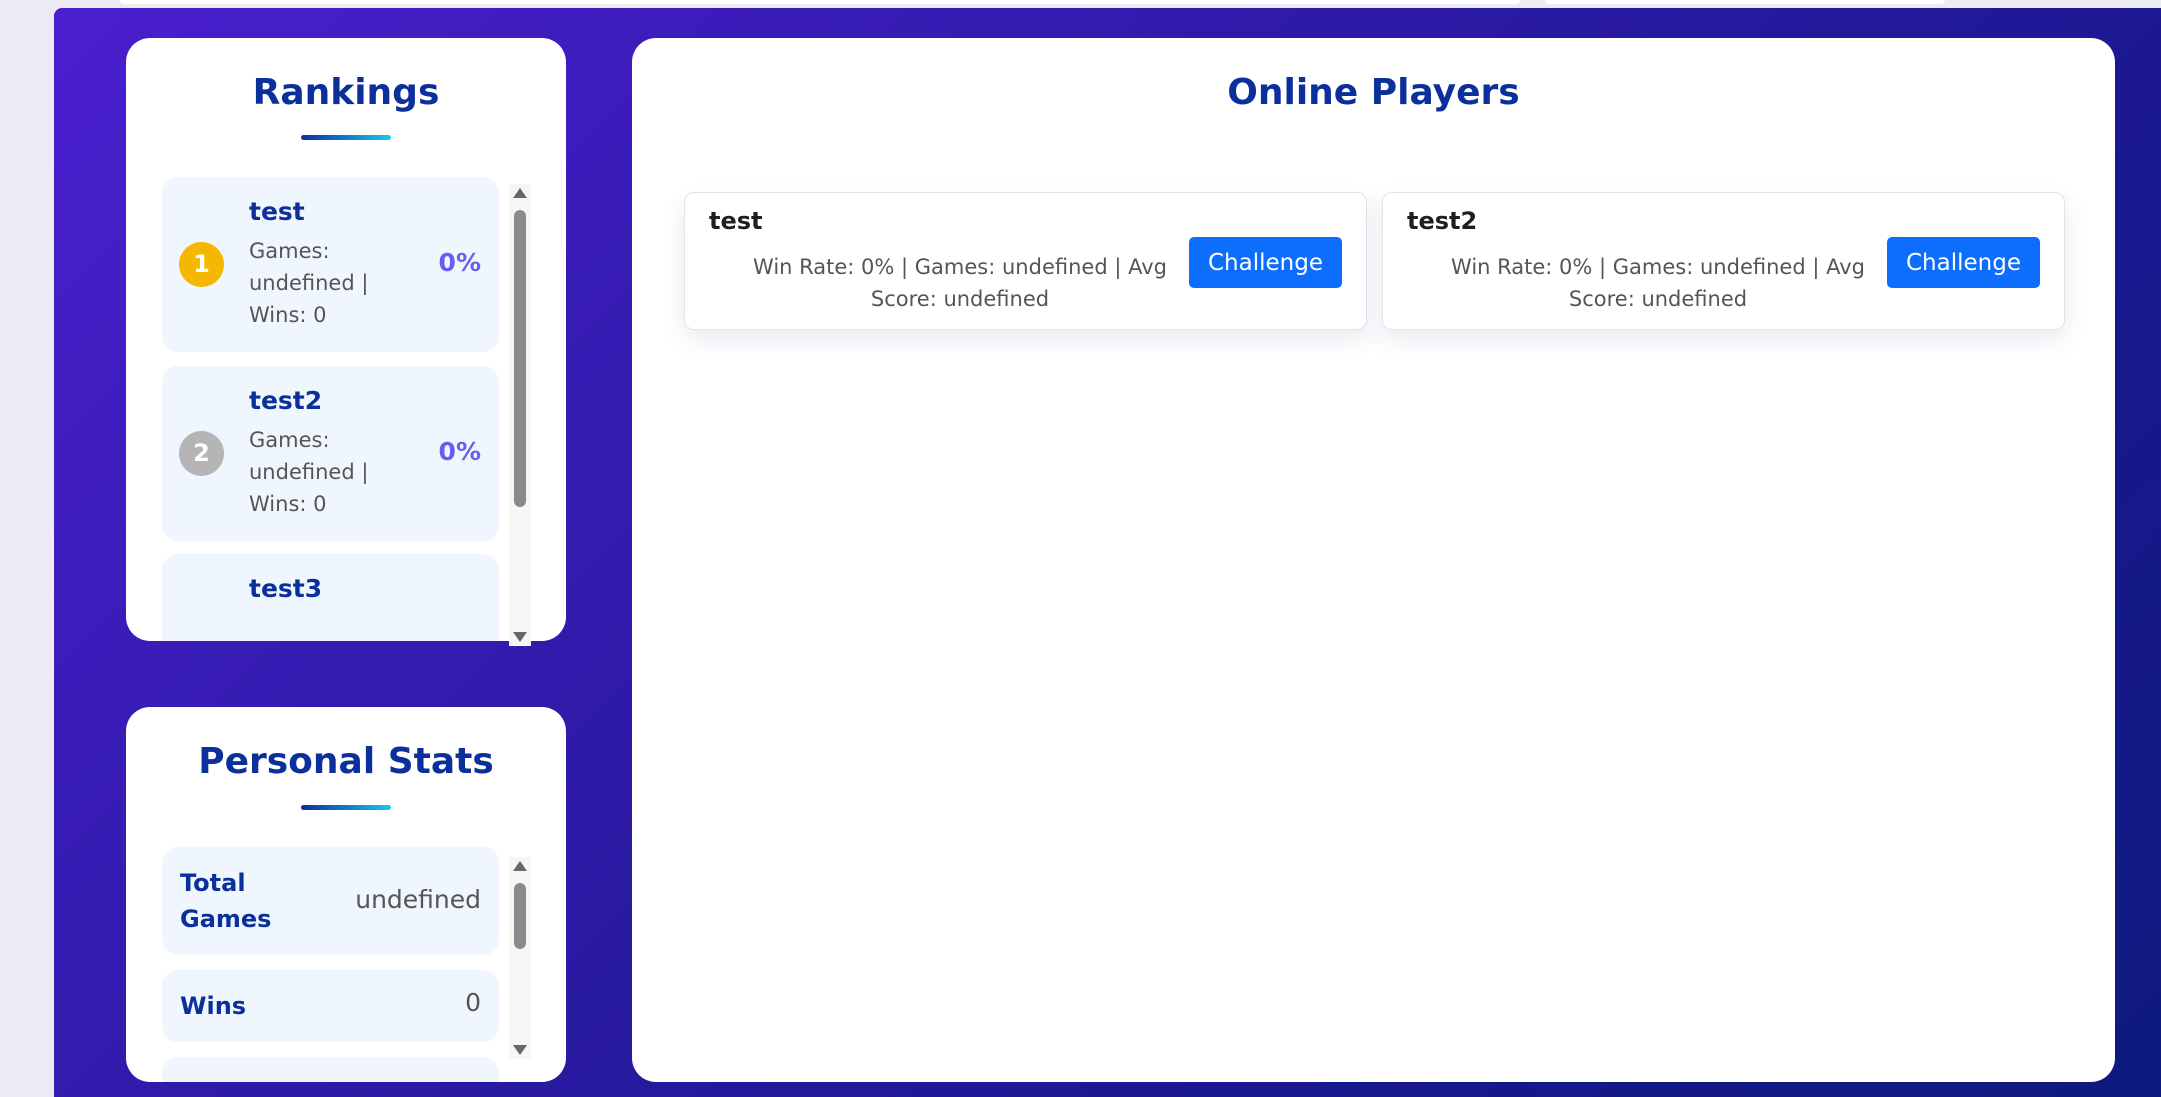 This screenshot has height=1097, width=2161. Describe the element at coordinates (346, 761) in the screenshot. I see `personal-stats-title: Personal Stats` at that location.